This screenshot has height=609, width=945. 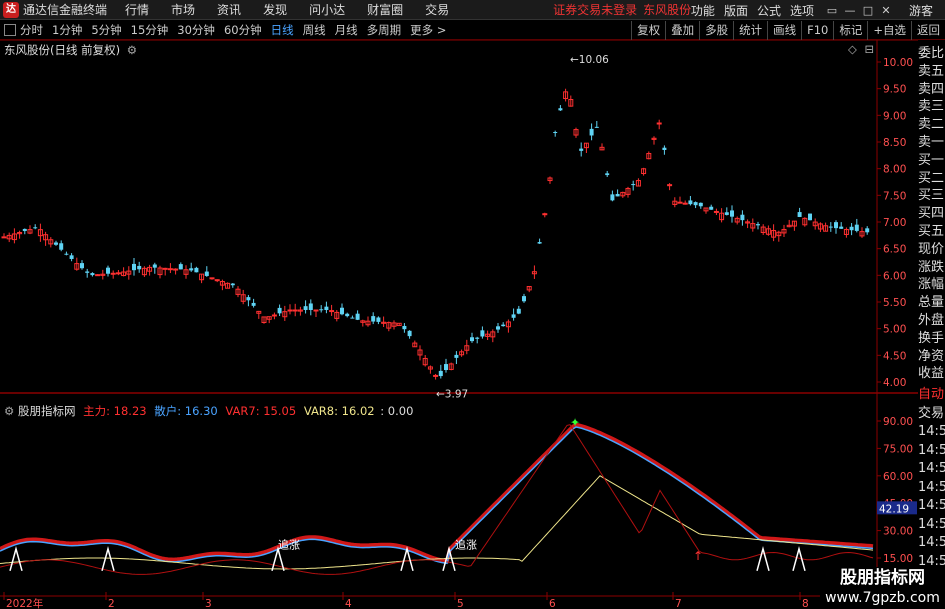 I want to click on tool-multi-stock: 多股, so click(x=716, y=30).